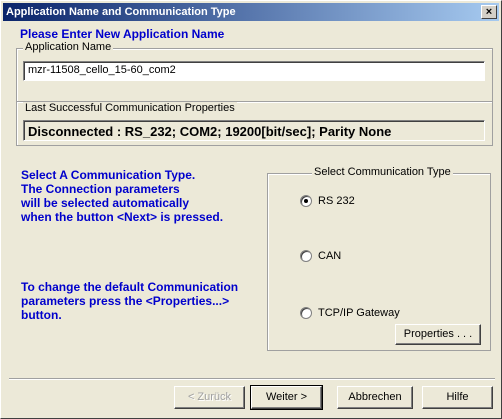 This screenshot has width=502, height=419. What do you see at coordinates (100, 189) in the screenshot?
I see `instructions-line-2: The Connection parameters` at bounding box center [100, 189].